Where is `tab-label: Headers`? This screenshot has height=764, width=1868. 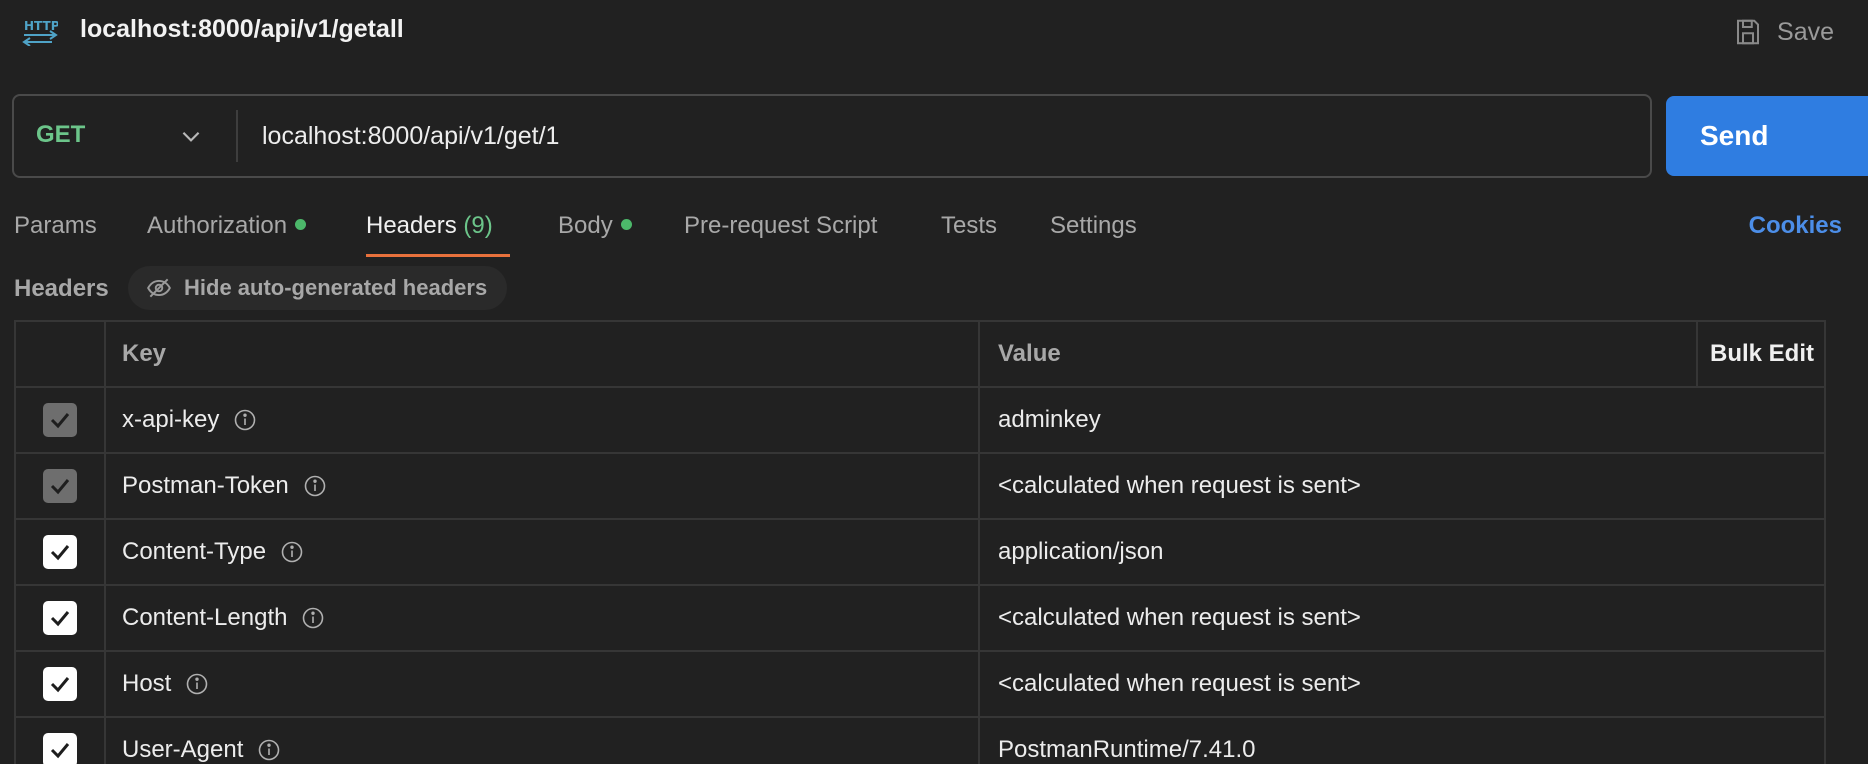 tab-label: Headers is located at coordinates (411, 225).